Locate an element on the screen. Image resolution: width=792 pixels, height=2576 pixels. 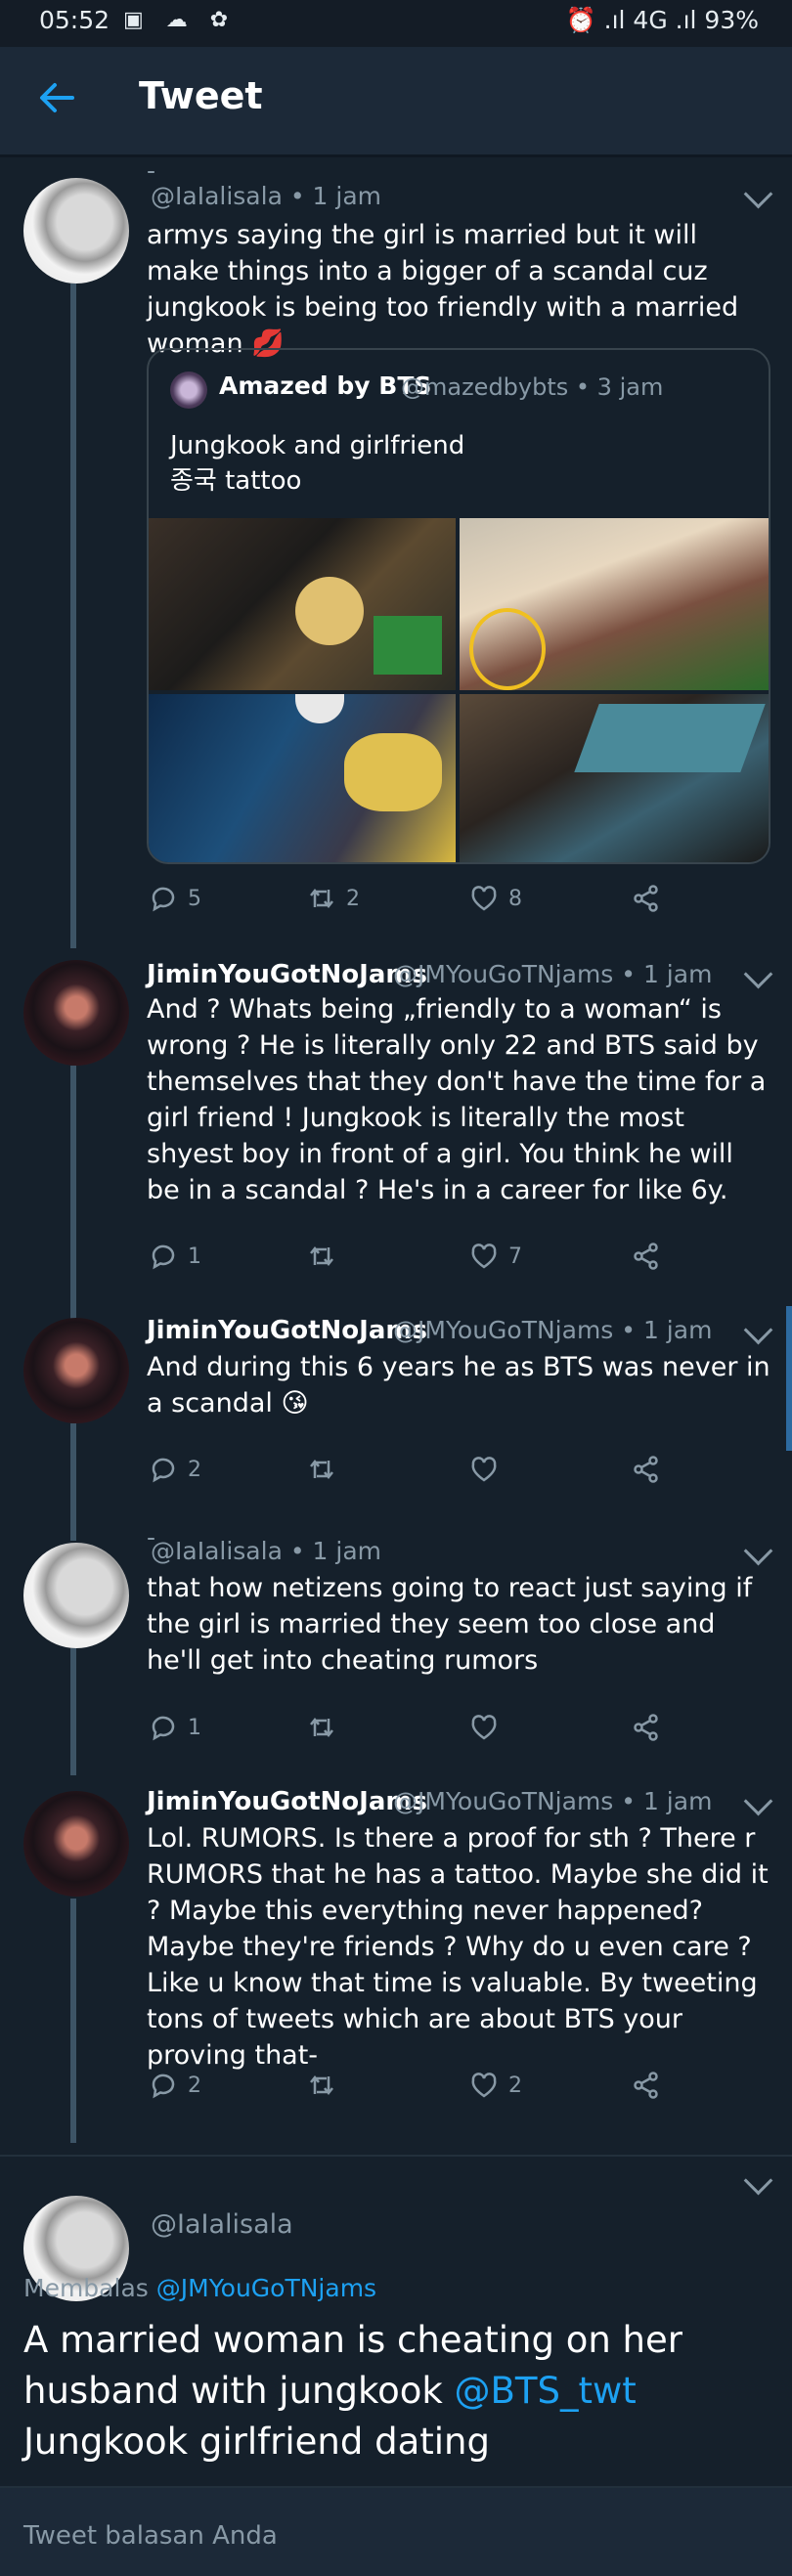
main-tweet-text-part: Jungkook girlfriend dating is located at coordinates (256, 2442).